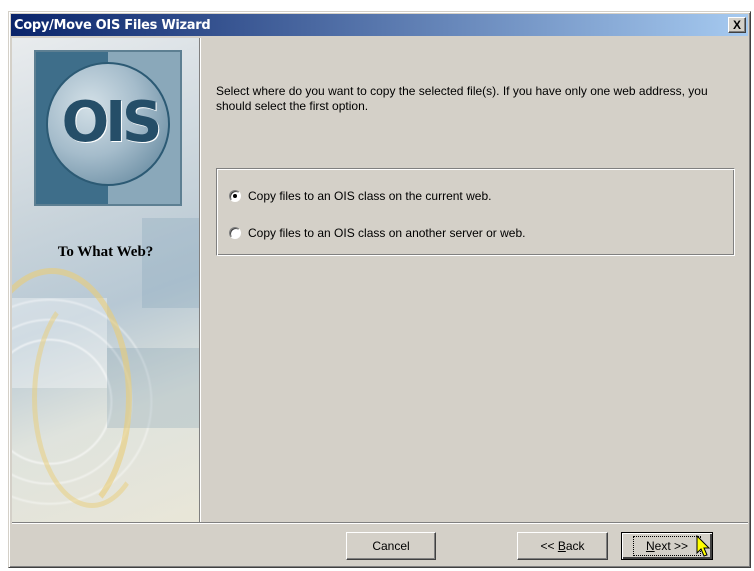 The image size is (754, 571). I want to click on back-mnemonic: B, so click(561, 546).